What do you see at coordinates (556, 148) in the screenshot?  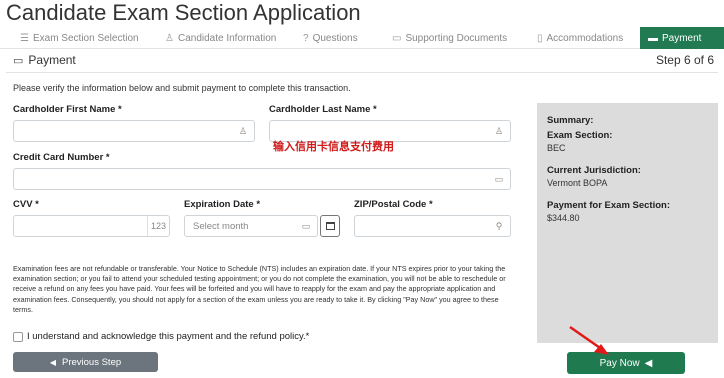 I see `exam-section-value: BEC` at bounding box center [556, 148].